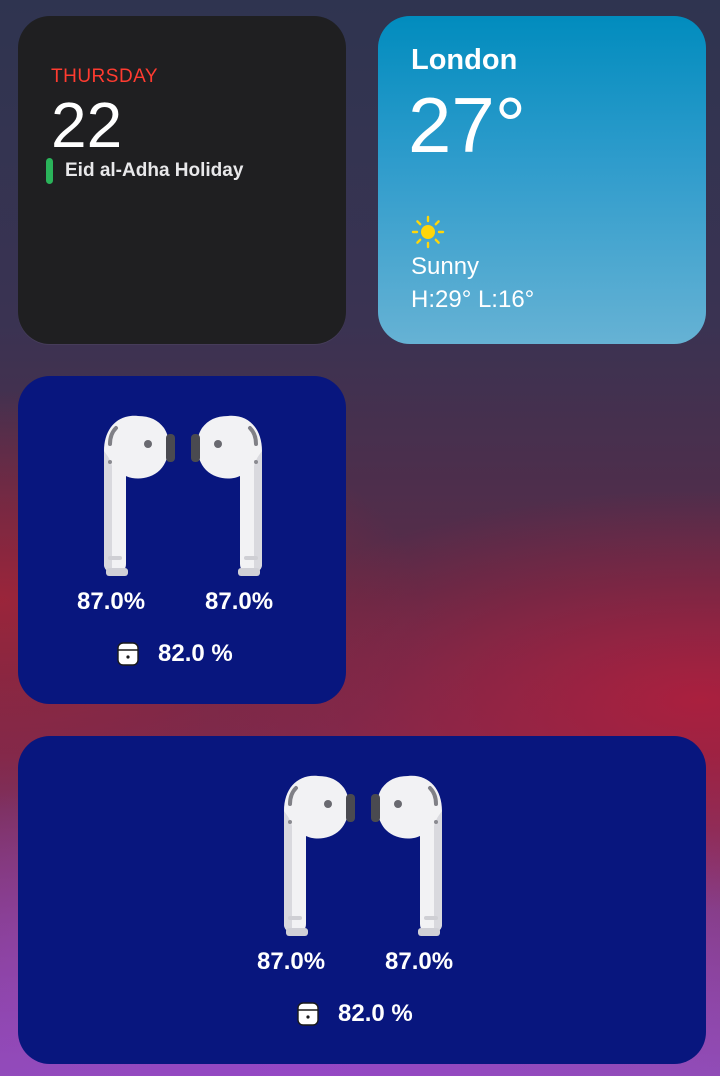 The image size is (720, 1076). I want to click on calendar-weekday: THURSDAY, so click(105, 76).